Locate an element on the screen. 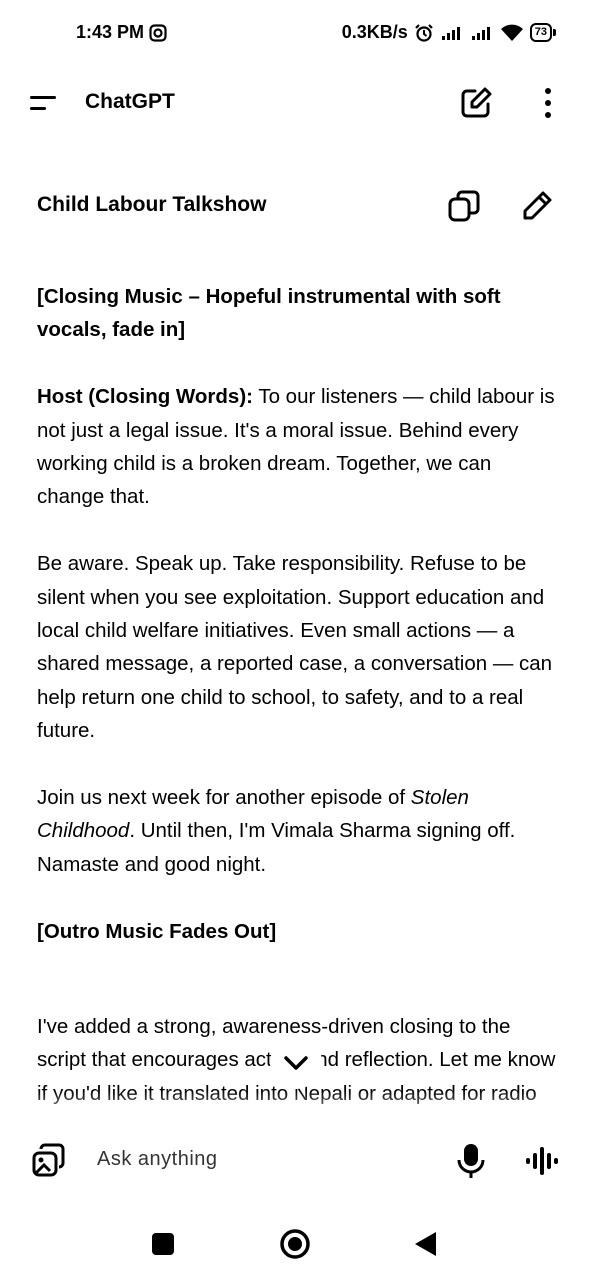 Image resolution: width=590 pixels, height=1280 pixels. instagram-notification-icon is located at coordinates (158, 32).